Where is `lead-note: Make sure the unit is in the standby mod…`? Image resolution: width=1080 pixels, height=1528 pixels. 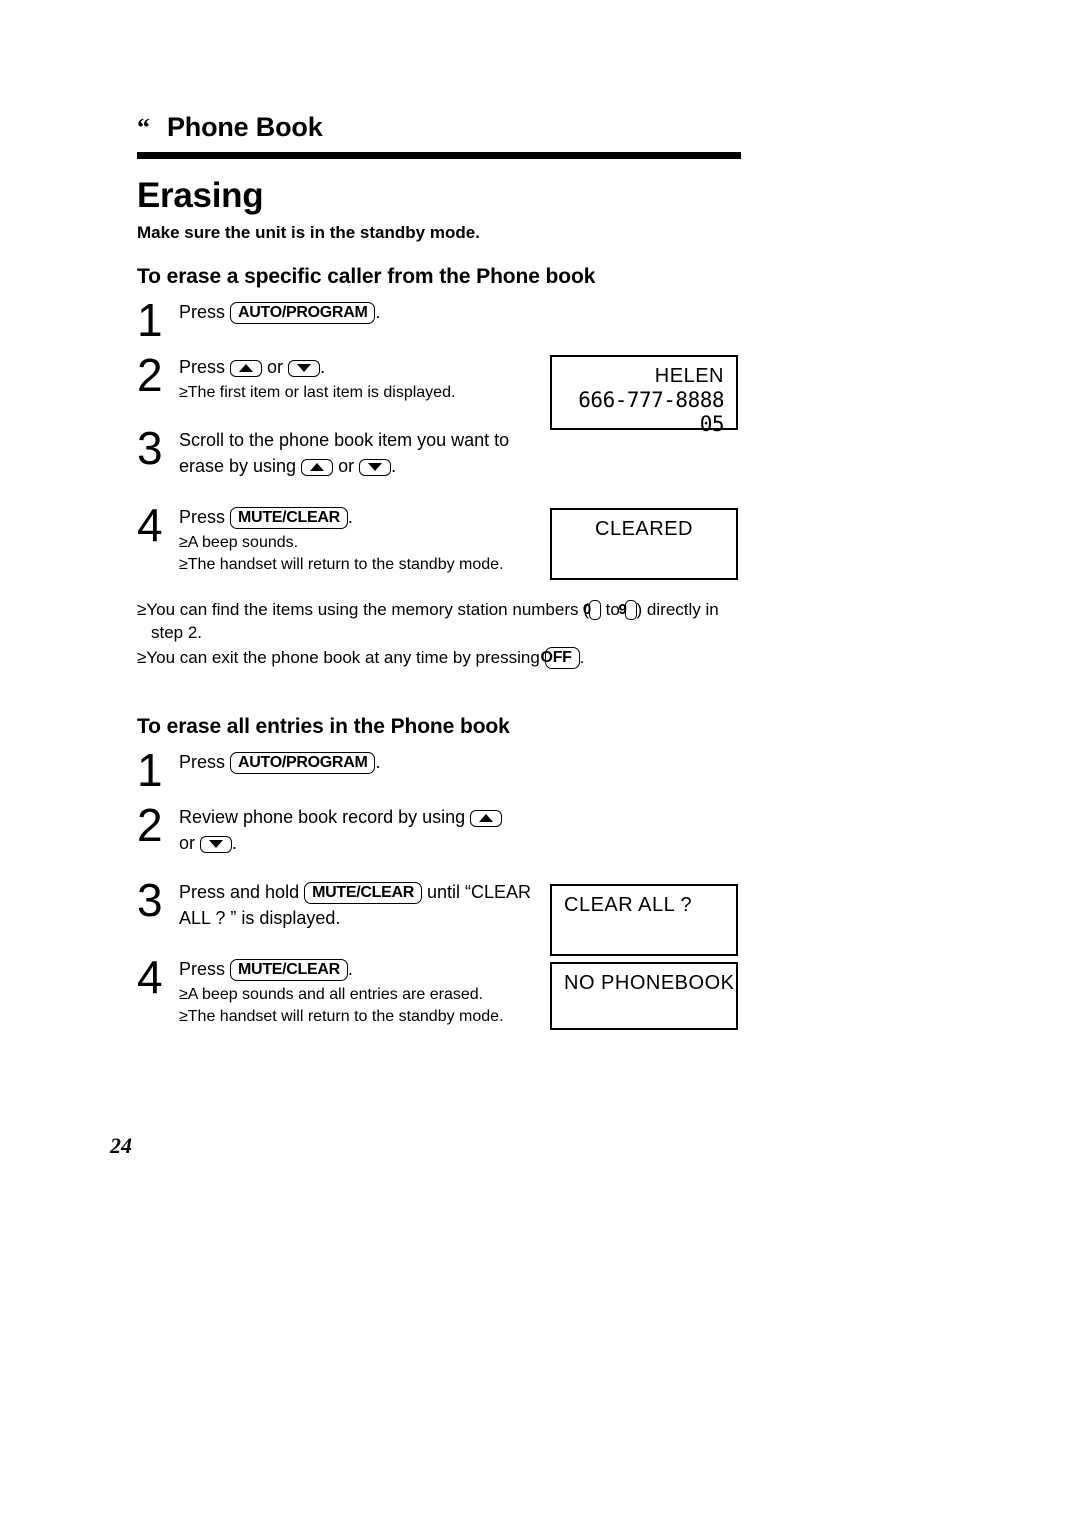 lead-note: Make sure the unit is in the standby mod… is located at coordinates (308, 232).